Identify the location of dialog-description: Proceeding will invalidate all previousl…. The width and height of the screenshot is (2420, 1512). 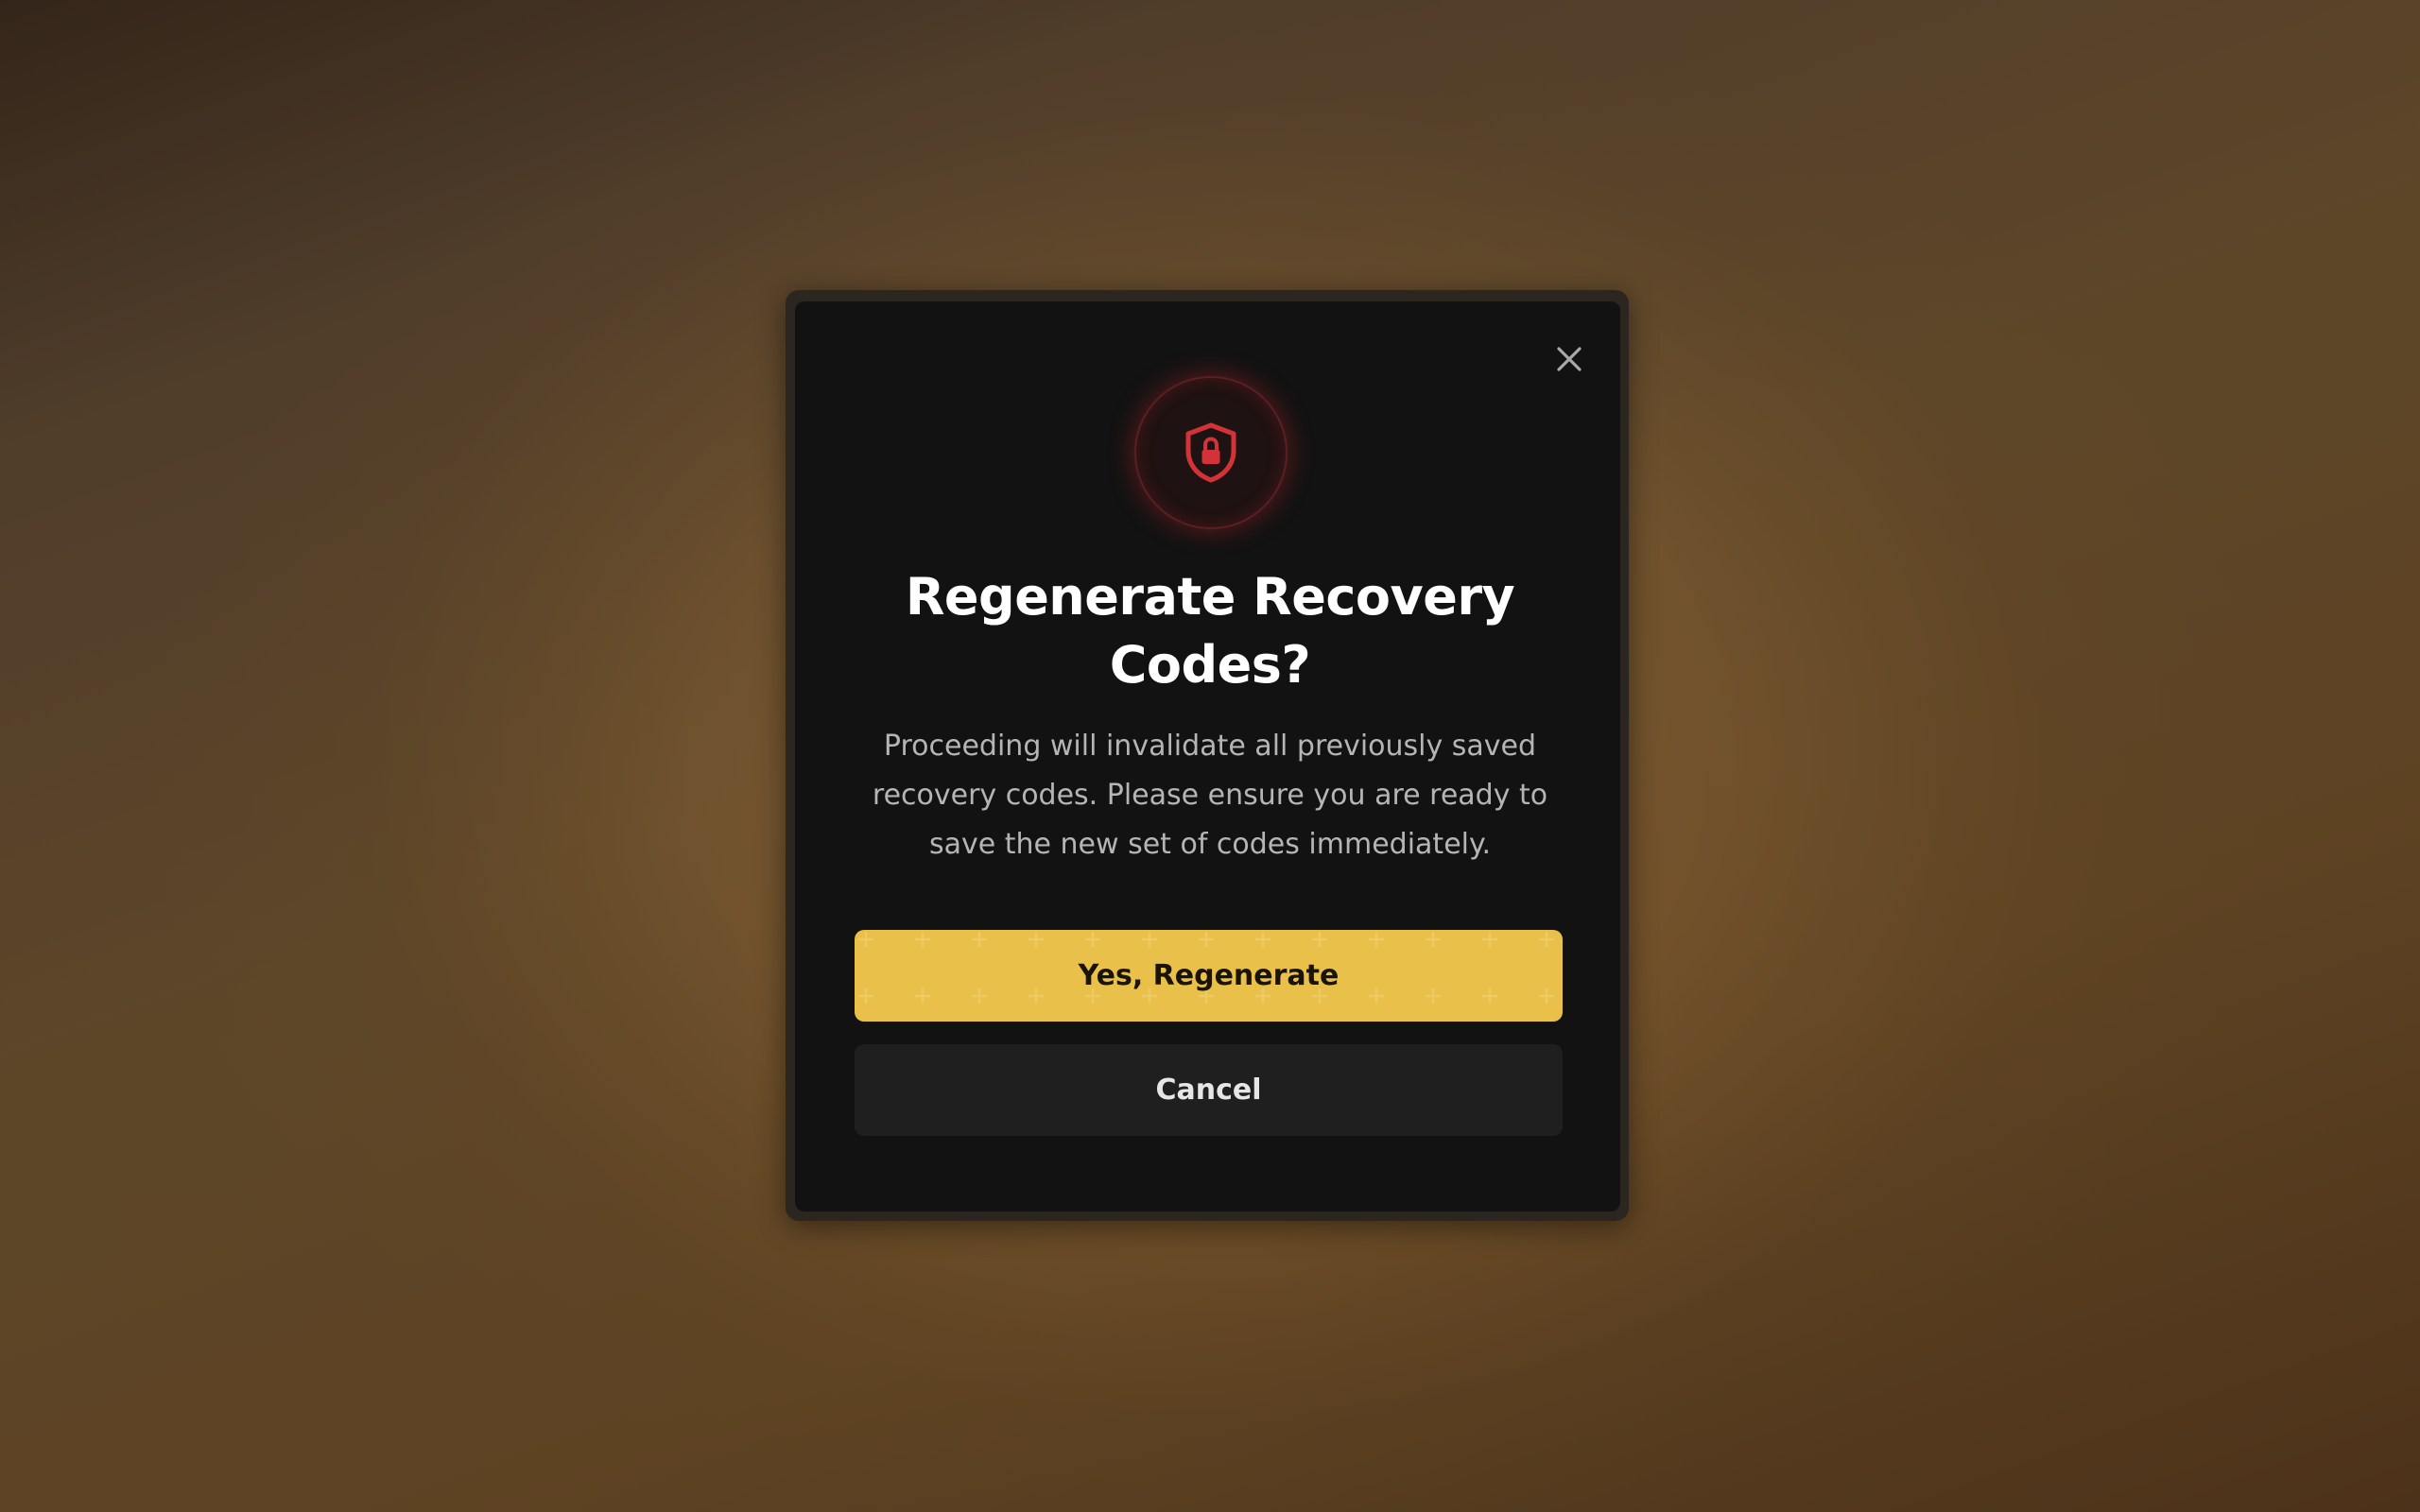
(1210, 795).